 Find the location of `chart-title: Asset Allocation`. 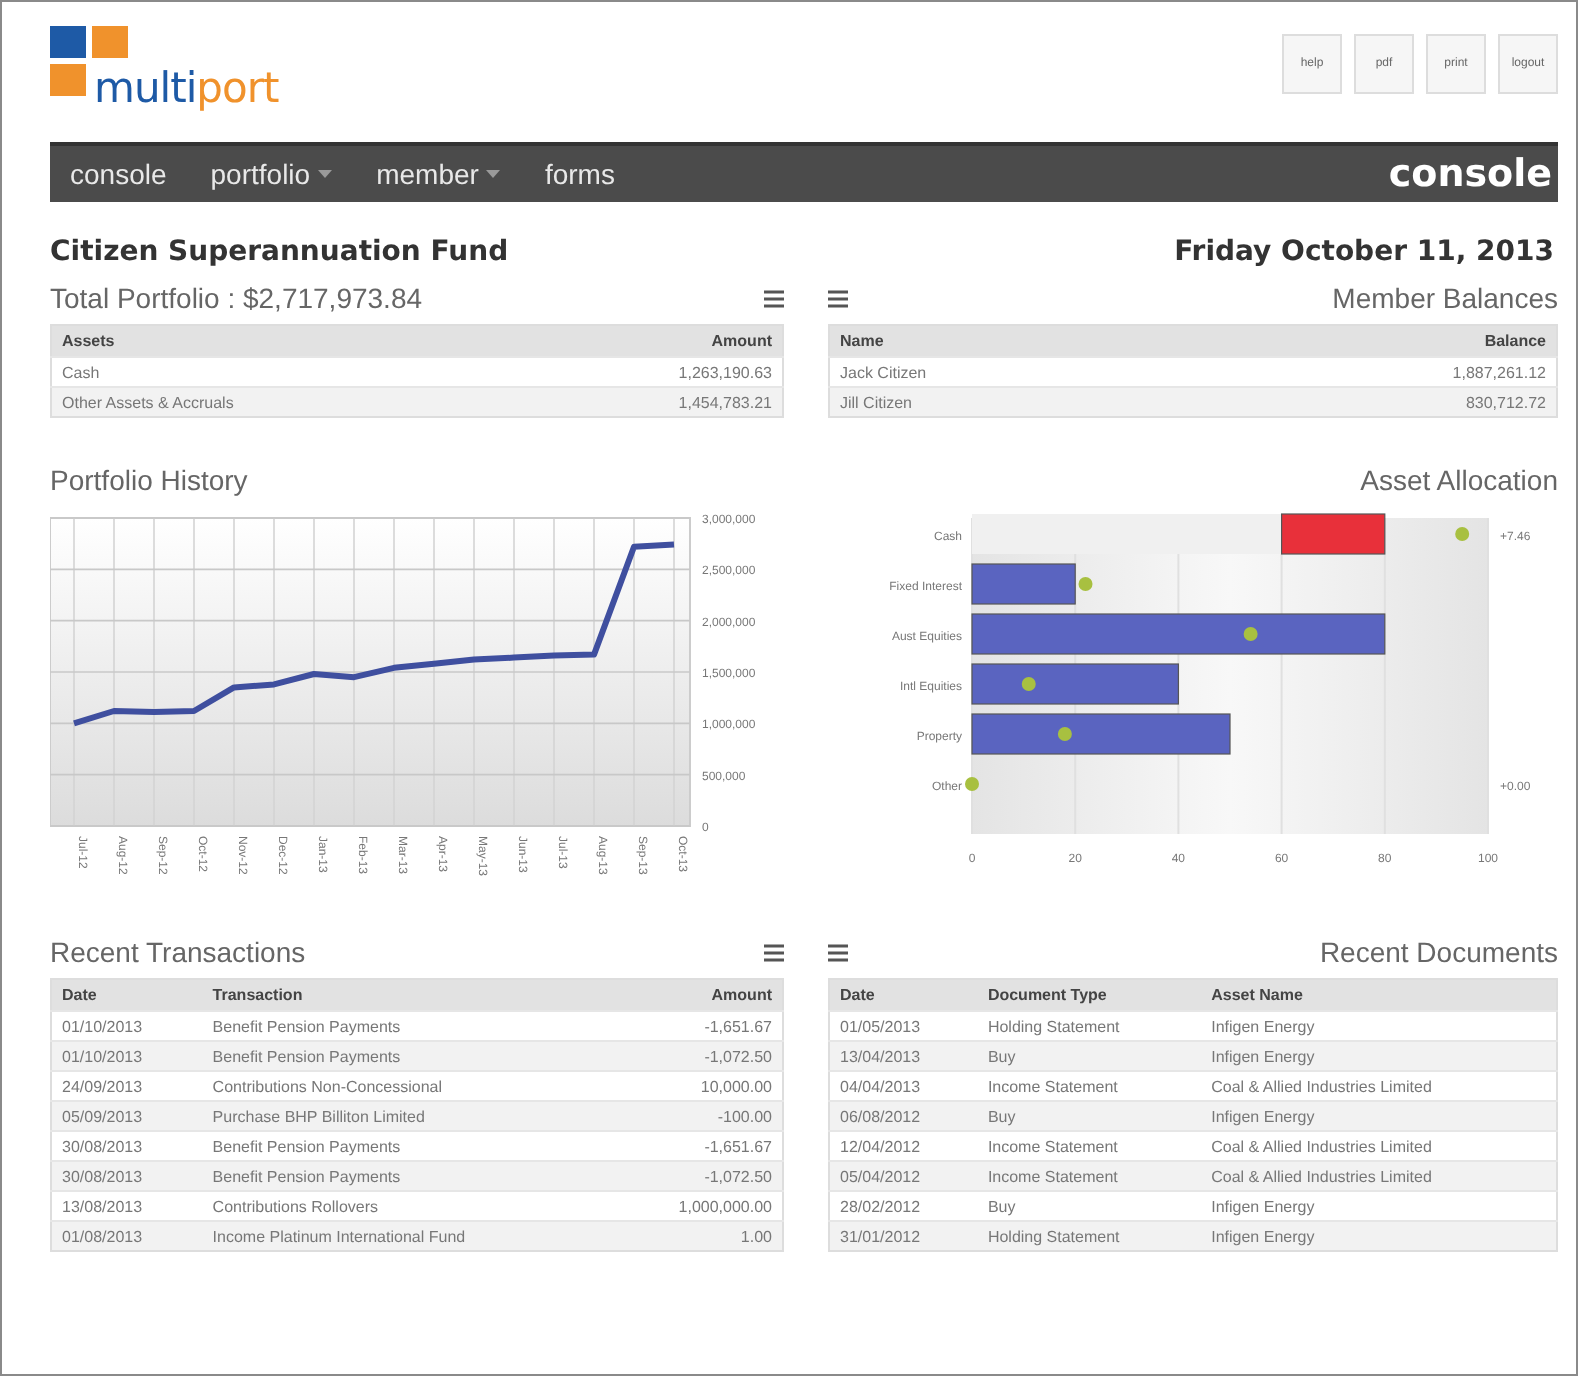

chart-title: Asset Allocation is located at coordinates (1459, 480).